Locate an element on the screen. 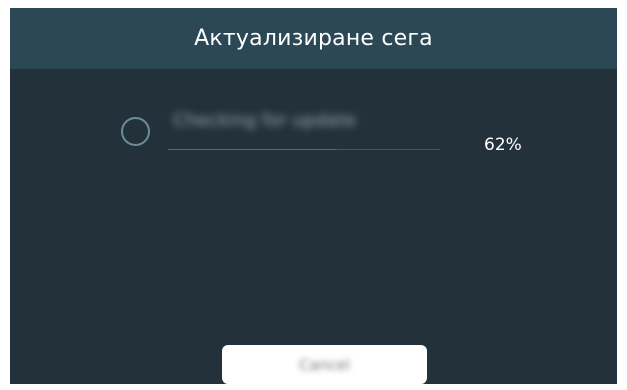  update-status-text: Checking for update is located at coordinates (264, 120).